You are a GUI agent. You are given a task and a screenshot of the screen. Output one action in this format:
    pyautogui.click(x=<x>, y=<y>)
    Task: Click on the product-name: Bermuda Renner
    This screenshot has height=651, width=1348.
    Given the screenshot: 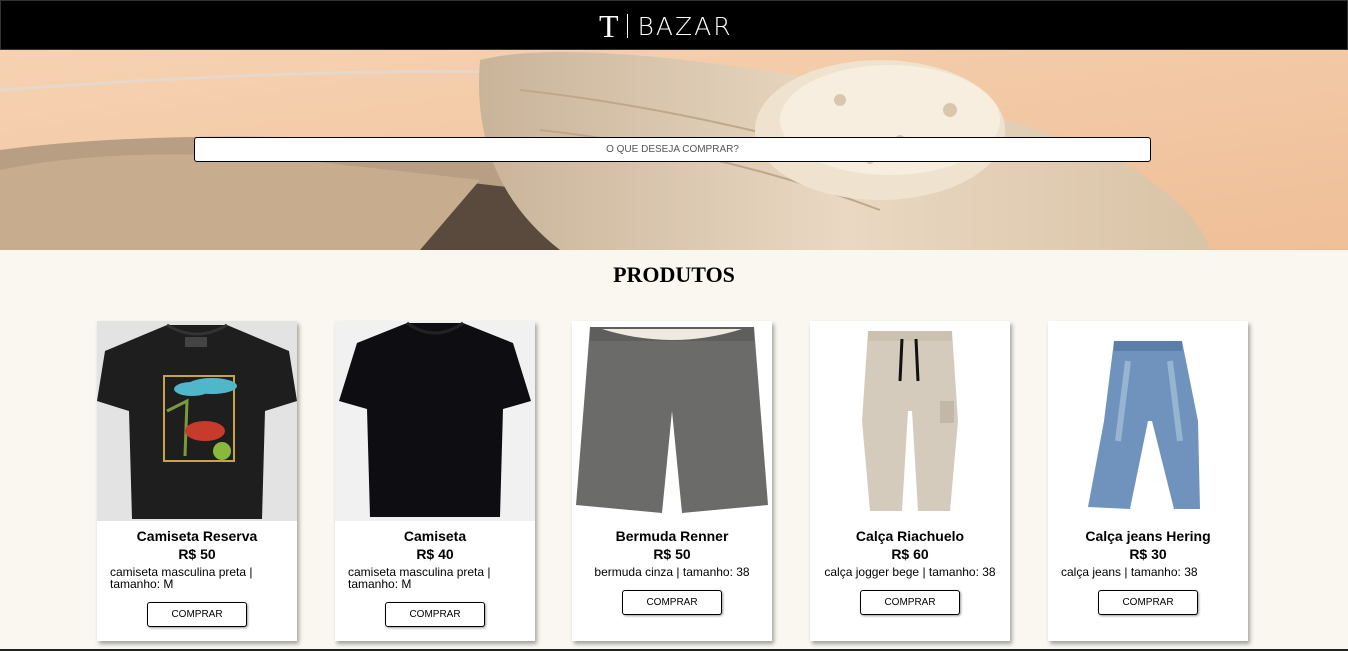 What is the action you would take?
    pyautogui.click(x=672, y=536)
    